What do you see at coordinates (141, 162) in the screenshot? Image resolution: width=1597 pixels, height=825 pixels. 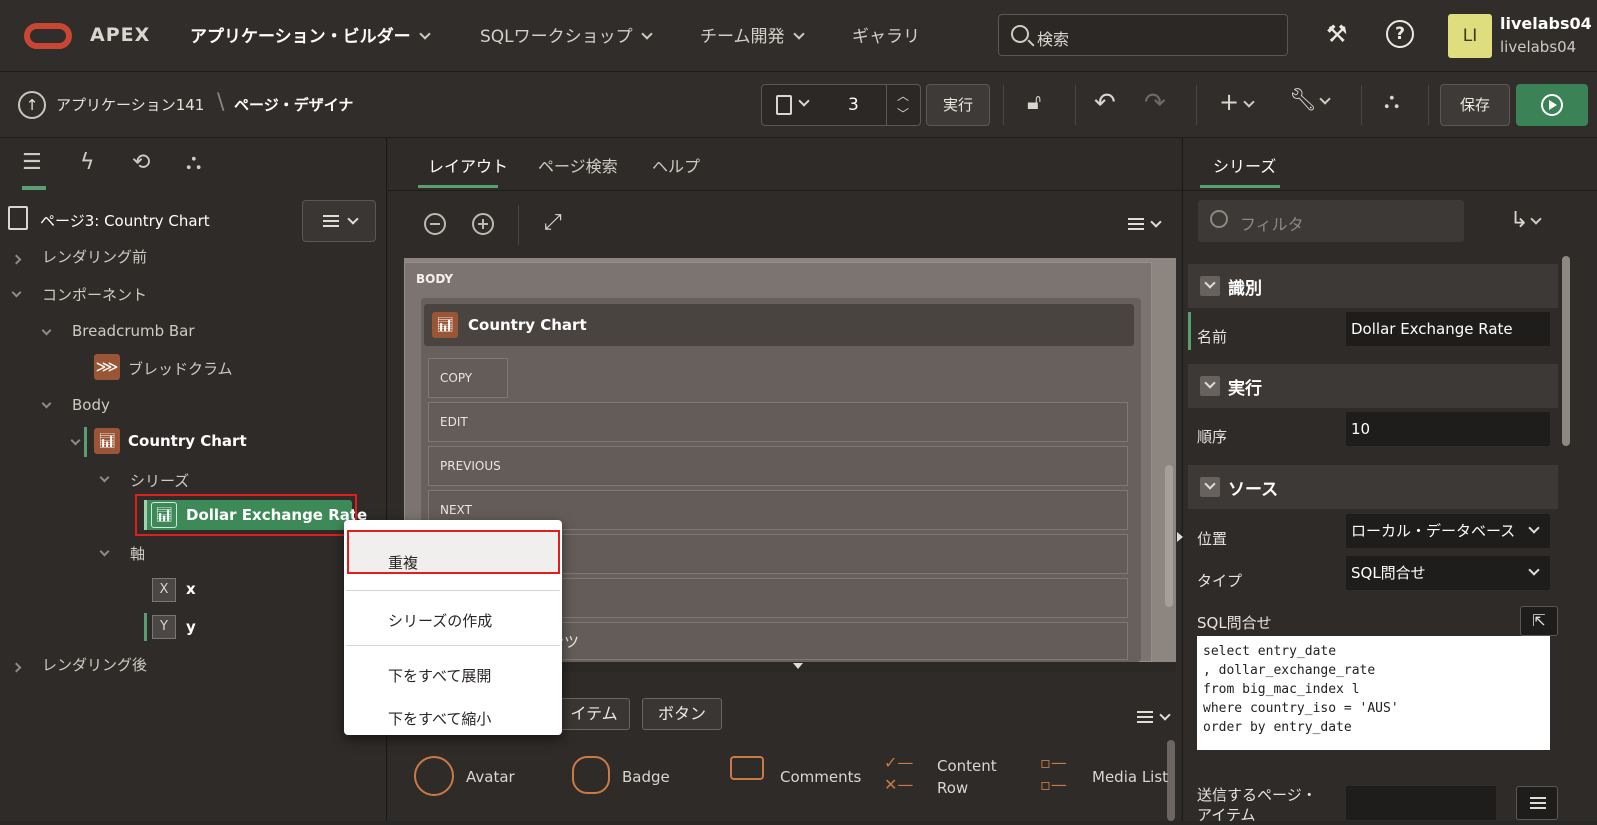 I see `processing-tab-icon: ⟲` at bounding box center [141, 162].